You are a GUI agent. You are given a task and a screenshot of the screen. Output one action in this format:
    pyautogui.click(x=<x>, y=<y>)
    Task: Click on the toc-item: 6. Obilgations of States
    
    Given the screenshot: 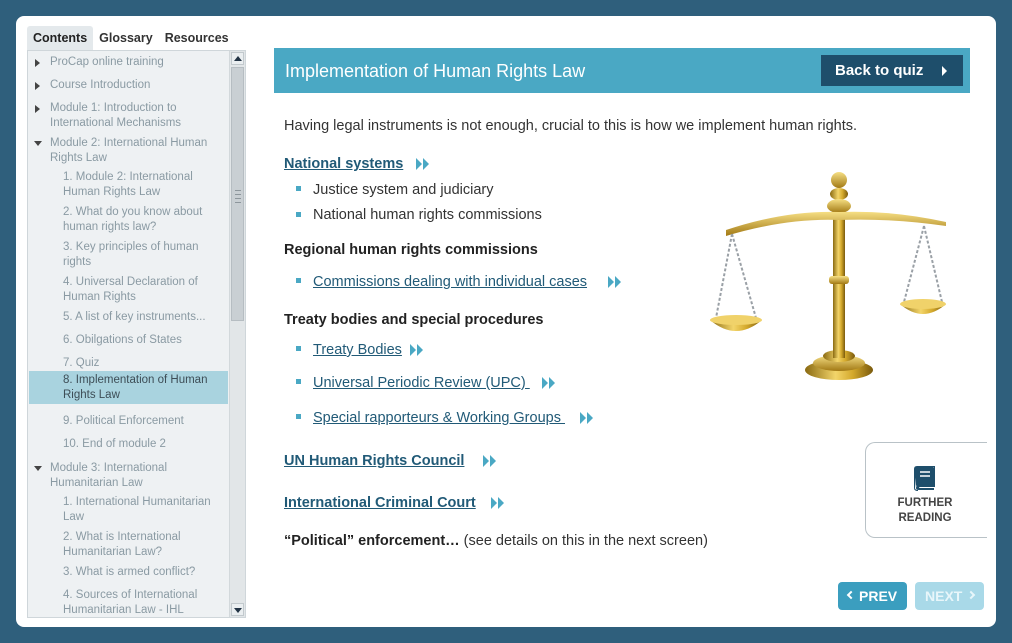 What is the action you would take?
    pyautogui.click(x=128, y=340)
    